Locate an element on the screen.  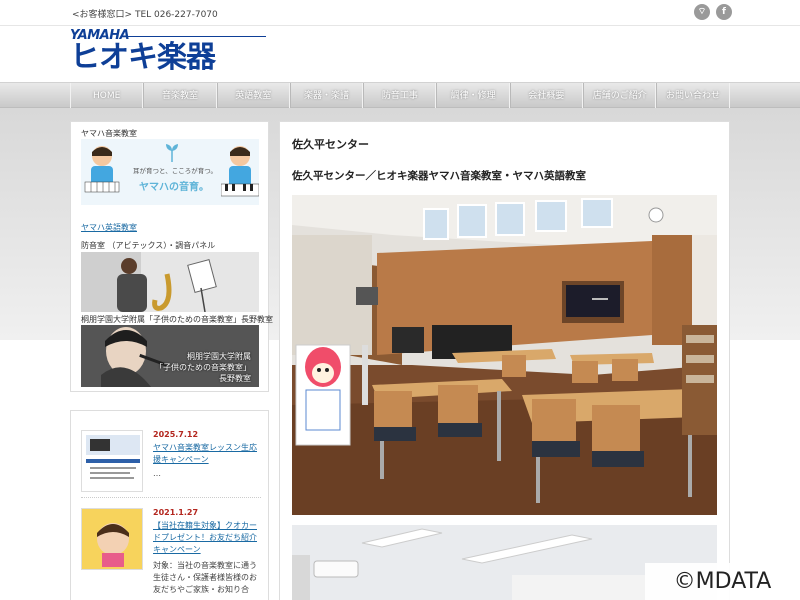
toho-class-label: 桐朋学園大学附属「子供のための音楽教室」長野教室 is located at coordinates (177, 319).